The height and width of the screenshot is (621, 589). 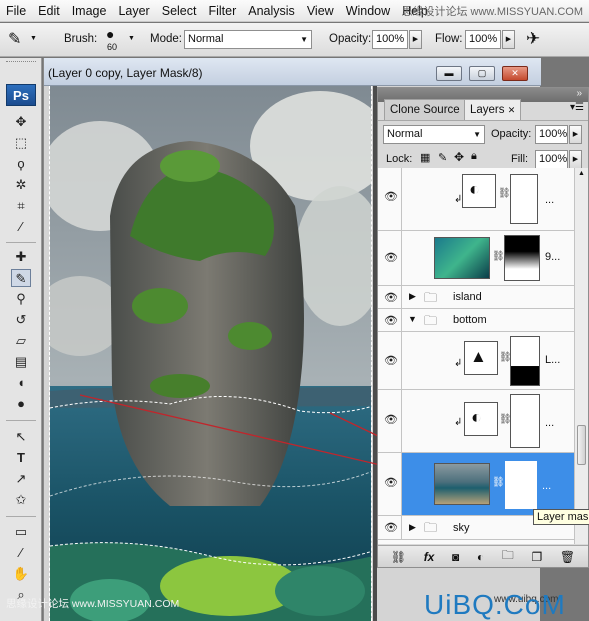 I want to click on eyedropper2-icon: ⁄, so click(x=21, y=553).